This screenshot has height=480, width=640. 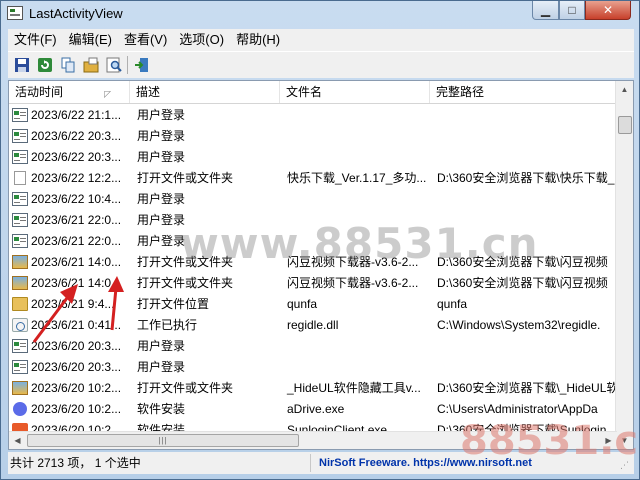 What do you see at coordinates (313, 303) in the screenshot?
I see `table-row: 2023/6/21 9:4... 打开文件位置 qunfa qunfa` at bounding box center [313, 303].